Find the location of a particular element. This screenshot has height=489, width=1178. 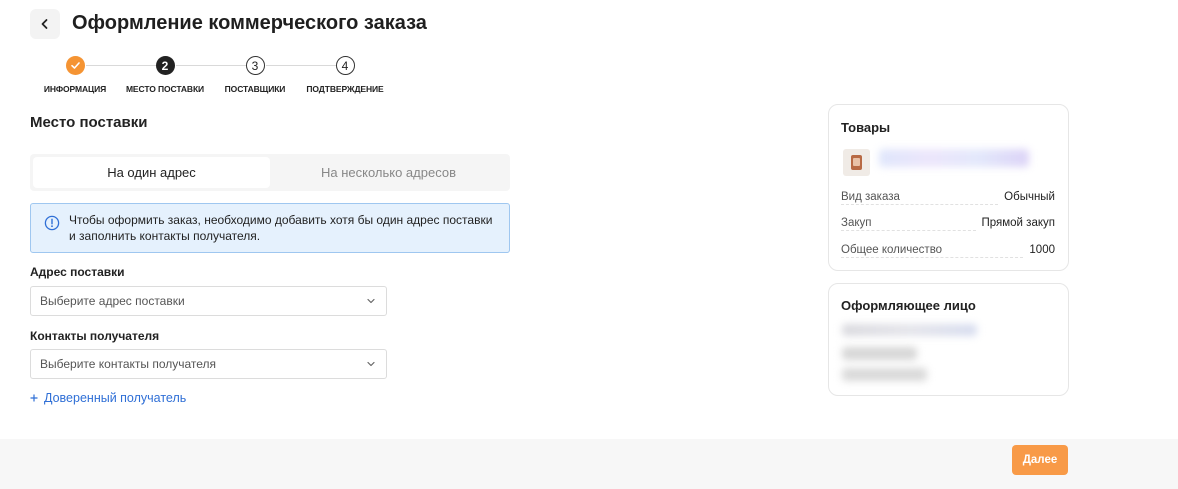

add-trusted-recipient-link: Доверенный получатель is located at coordinates (108, 398).